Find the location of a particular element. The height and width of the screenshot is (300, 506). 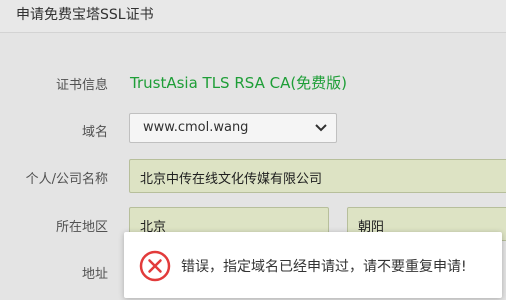

error-message: 错误，指定域名已经申请过，请不要重复申请! is located at coordinates (324, 267).